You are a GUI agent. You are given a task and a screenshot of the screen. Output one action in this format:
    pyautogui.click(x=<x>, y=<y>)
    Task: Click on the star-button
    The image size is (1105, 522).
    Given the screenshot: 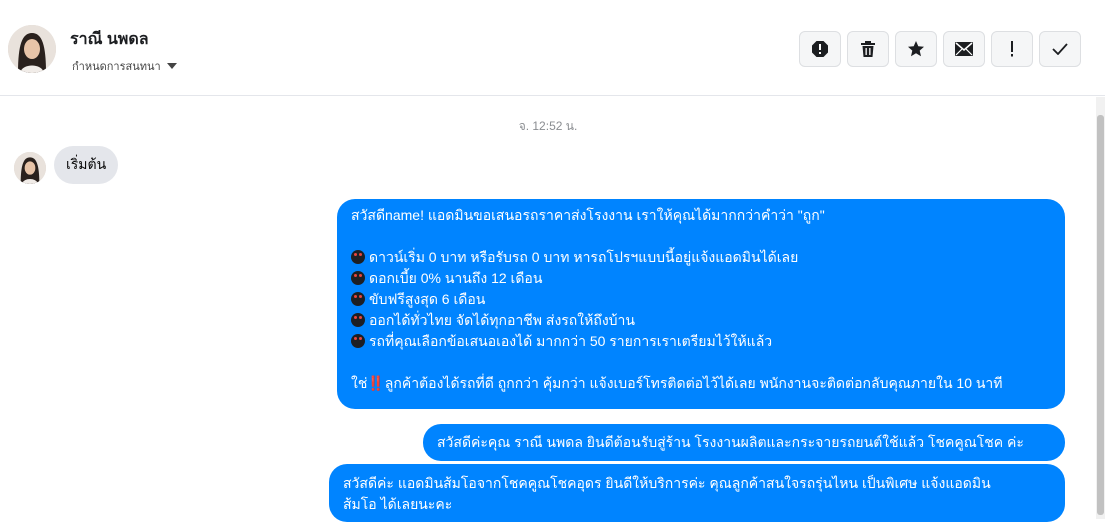 What is the action you would take?
    pyautogui.click(x=916, y=49)
    